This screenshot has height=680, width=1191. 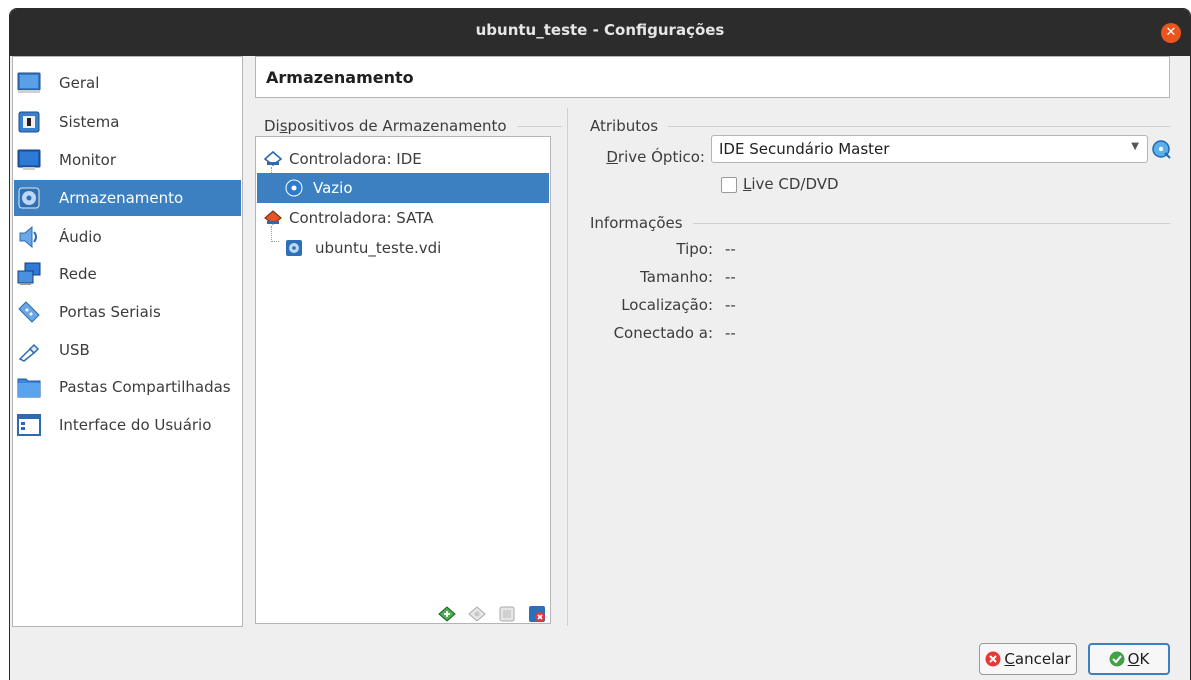 I want to click on sidebar-item-serial-ports: Portas Seriais, so click(x=127, y=312).